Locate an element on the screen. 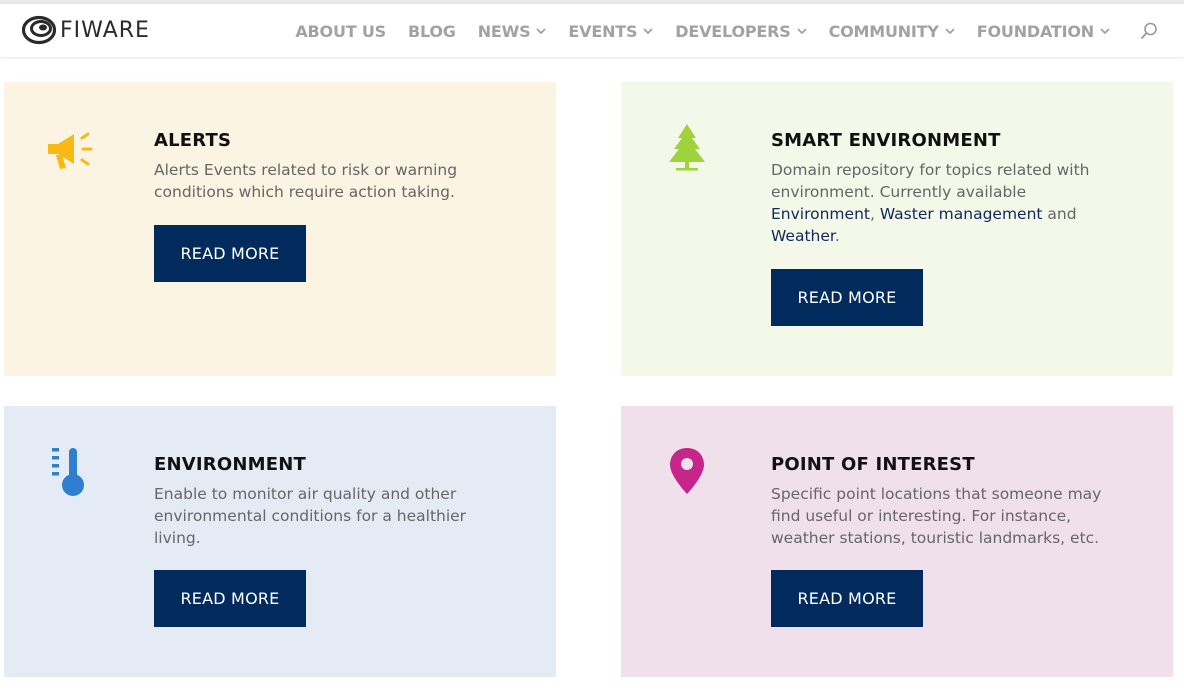  nav-foundation: FOUNDATION is located at coordinates (1043, 31).